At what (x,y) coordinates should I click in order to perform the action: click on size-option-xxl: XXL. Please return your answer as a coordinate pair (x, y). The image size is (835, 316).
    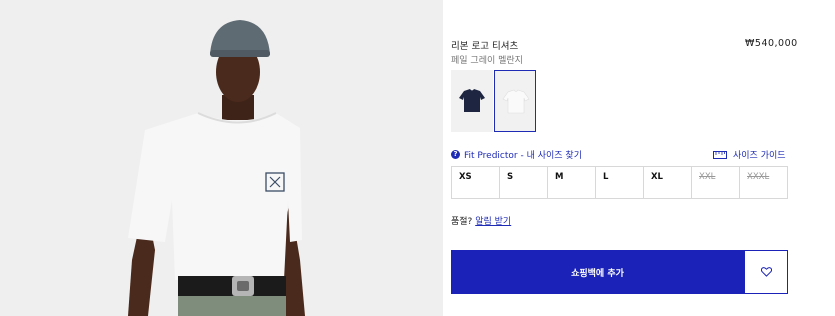
    Looking at the image, I should click on (716, 182).